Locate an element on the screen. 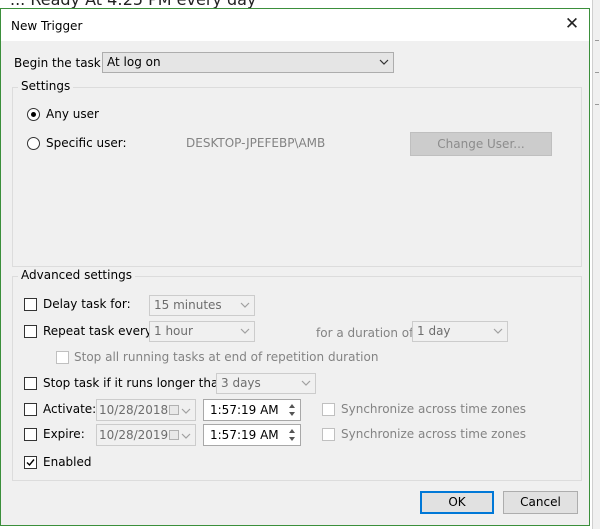  specific-user-radio is located at coordinates (33, 143).